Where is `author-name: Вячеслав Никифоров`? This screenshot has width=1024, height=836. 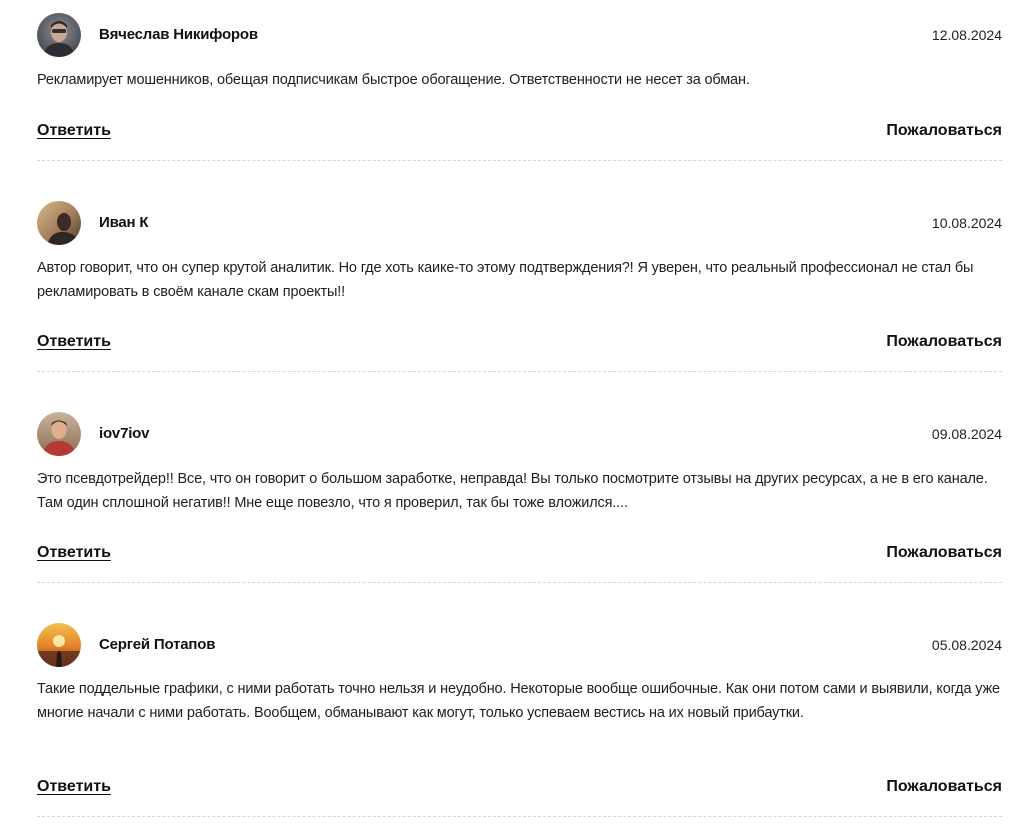 author-name: Вячеслав Никифоров is located at coordinates (178, 34).